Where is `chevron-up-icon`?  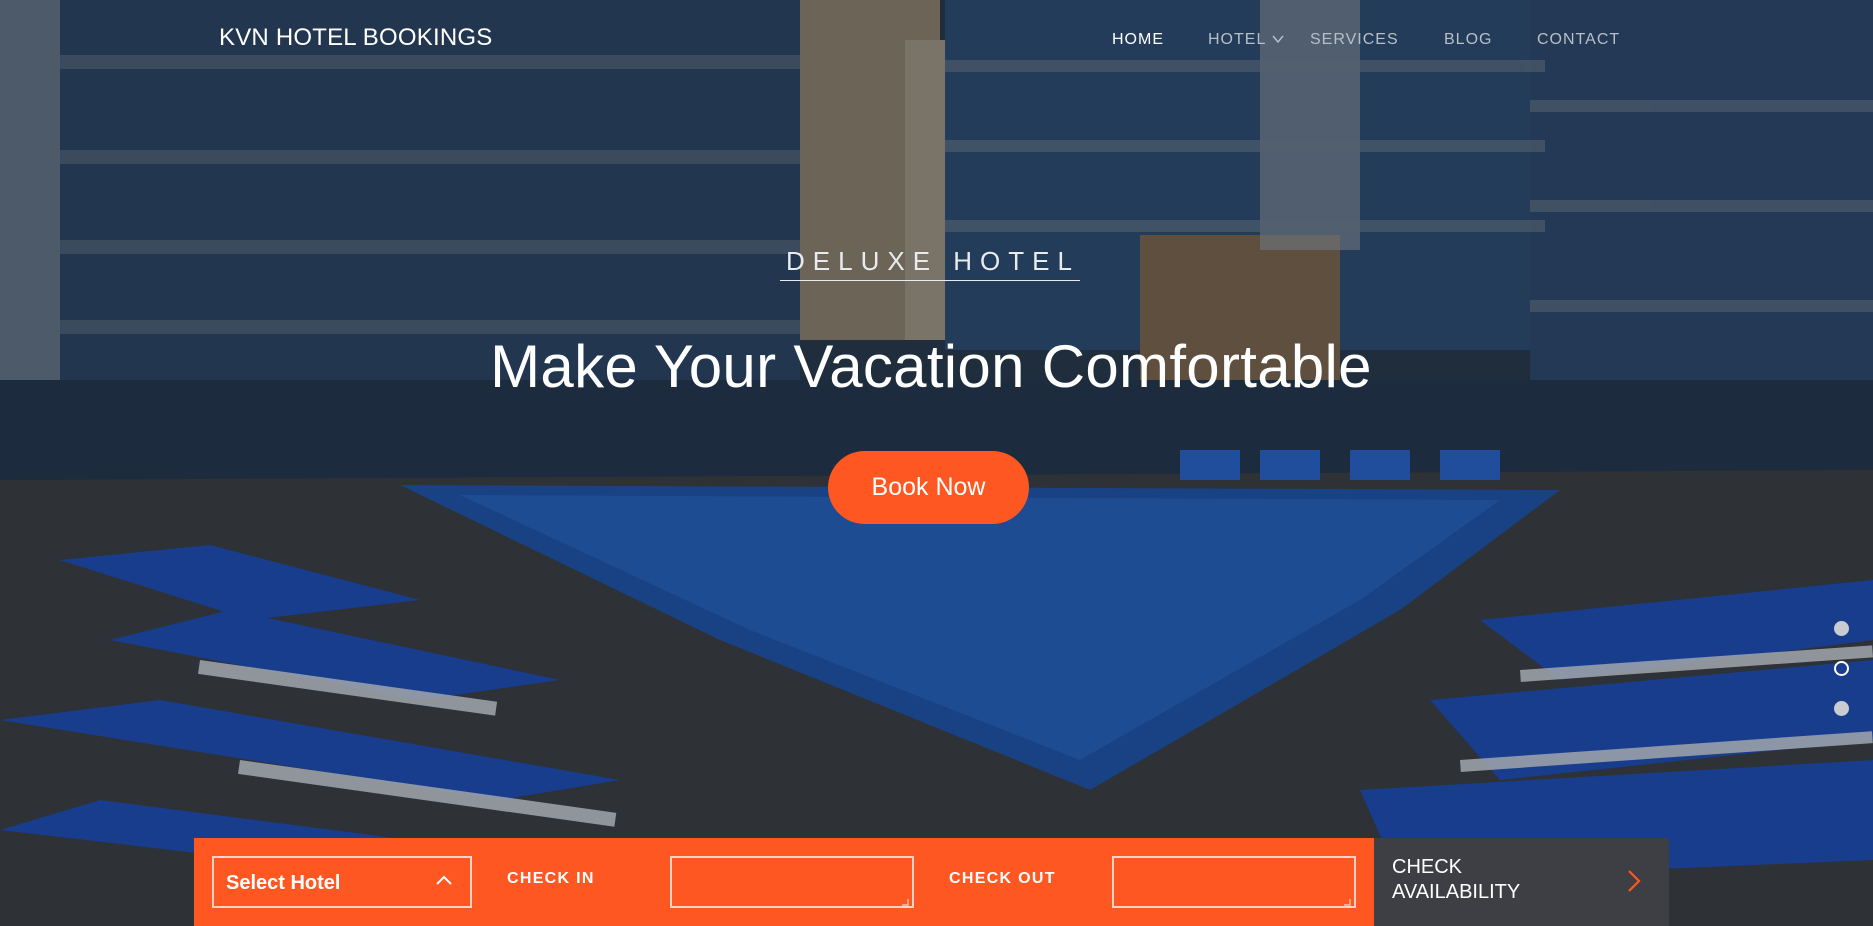 chevron-up-icon is located at coordinates (444, 880).